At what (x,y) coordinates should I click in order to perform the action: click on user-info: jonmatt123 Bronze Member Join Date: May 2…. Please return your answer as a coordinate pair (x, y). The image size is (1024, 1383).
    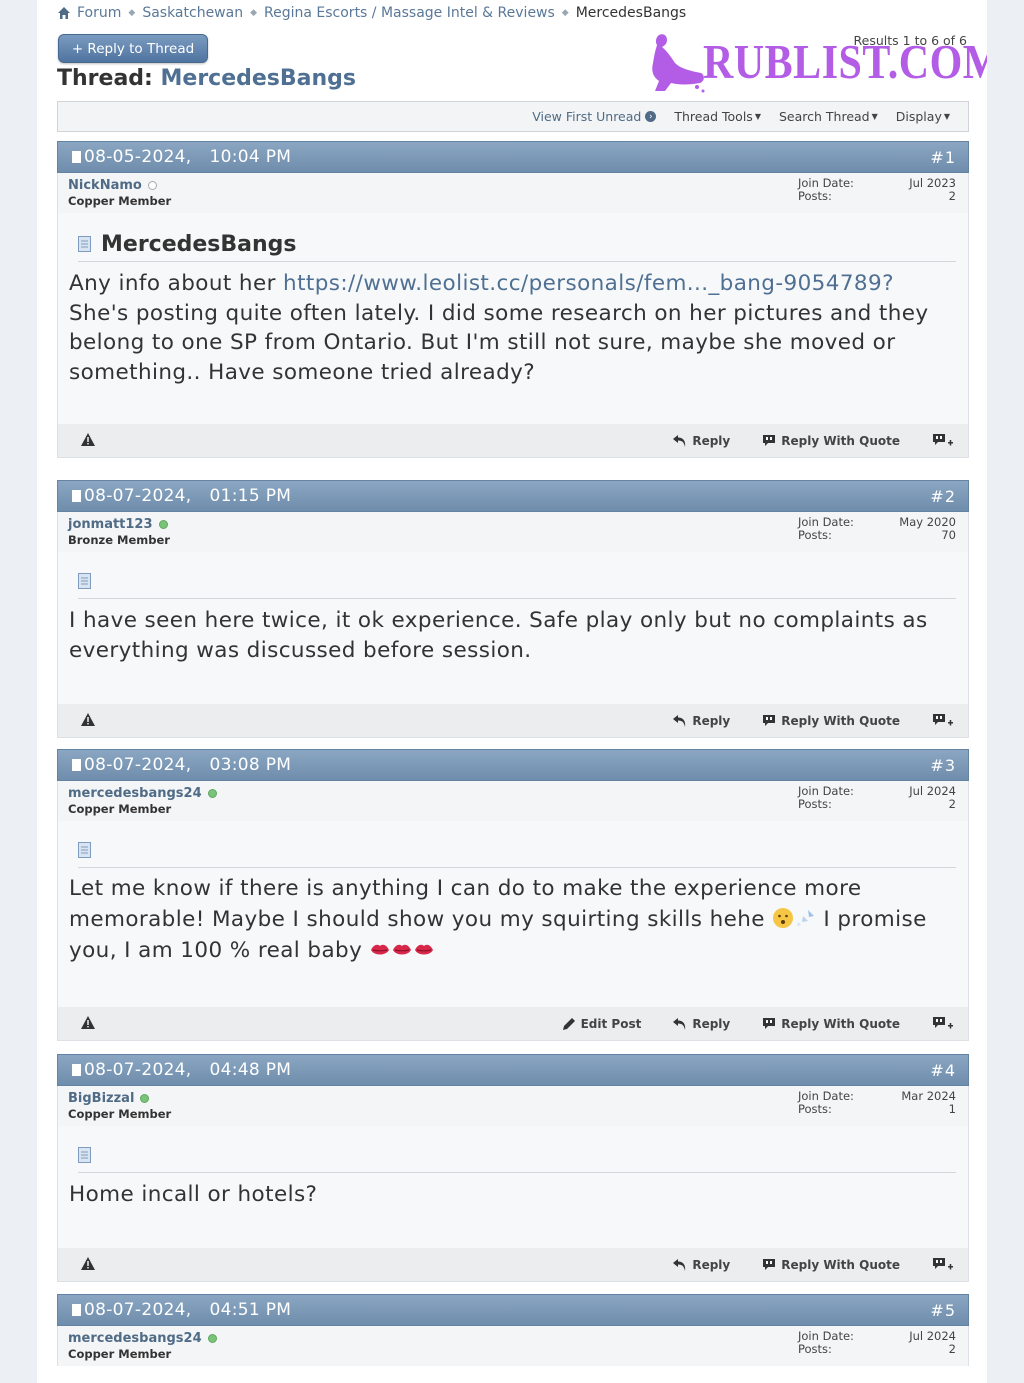
    Looking at the image, I should click on (513, 532).